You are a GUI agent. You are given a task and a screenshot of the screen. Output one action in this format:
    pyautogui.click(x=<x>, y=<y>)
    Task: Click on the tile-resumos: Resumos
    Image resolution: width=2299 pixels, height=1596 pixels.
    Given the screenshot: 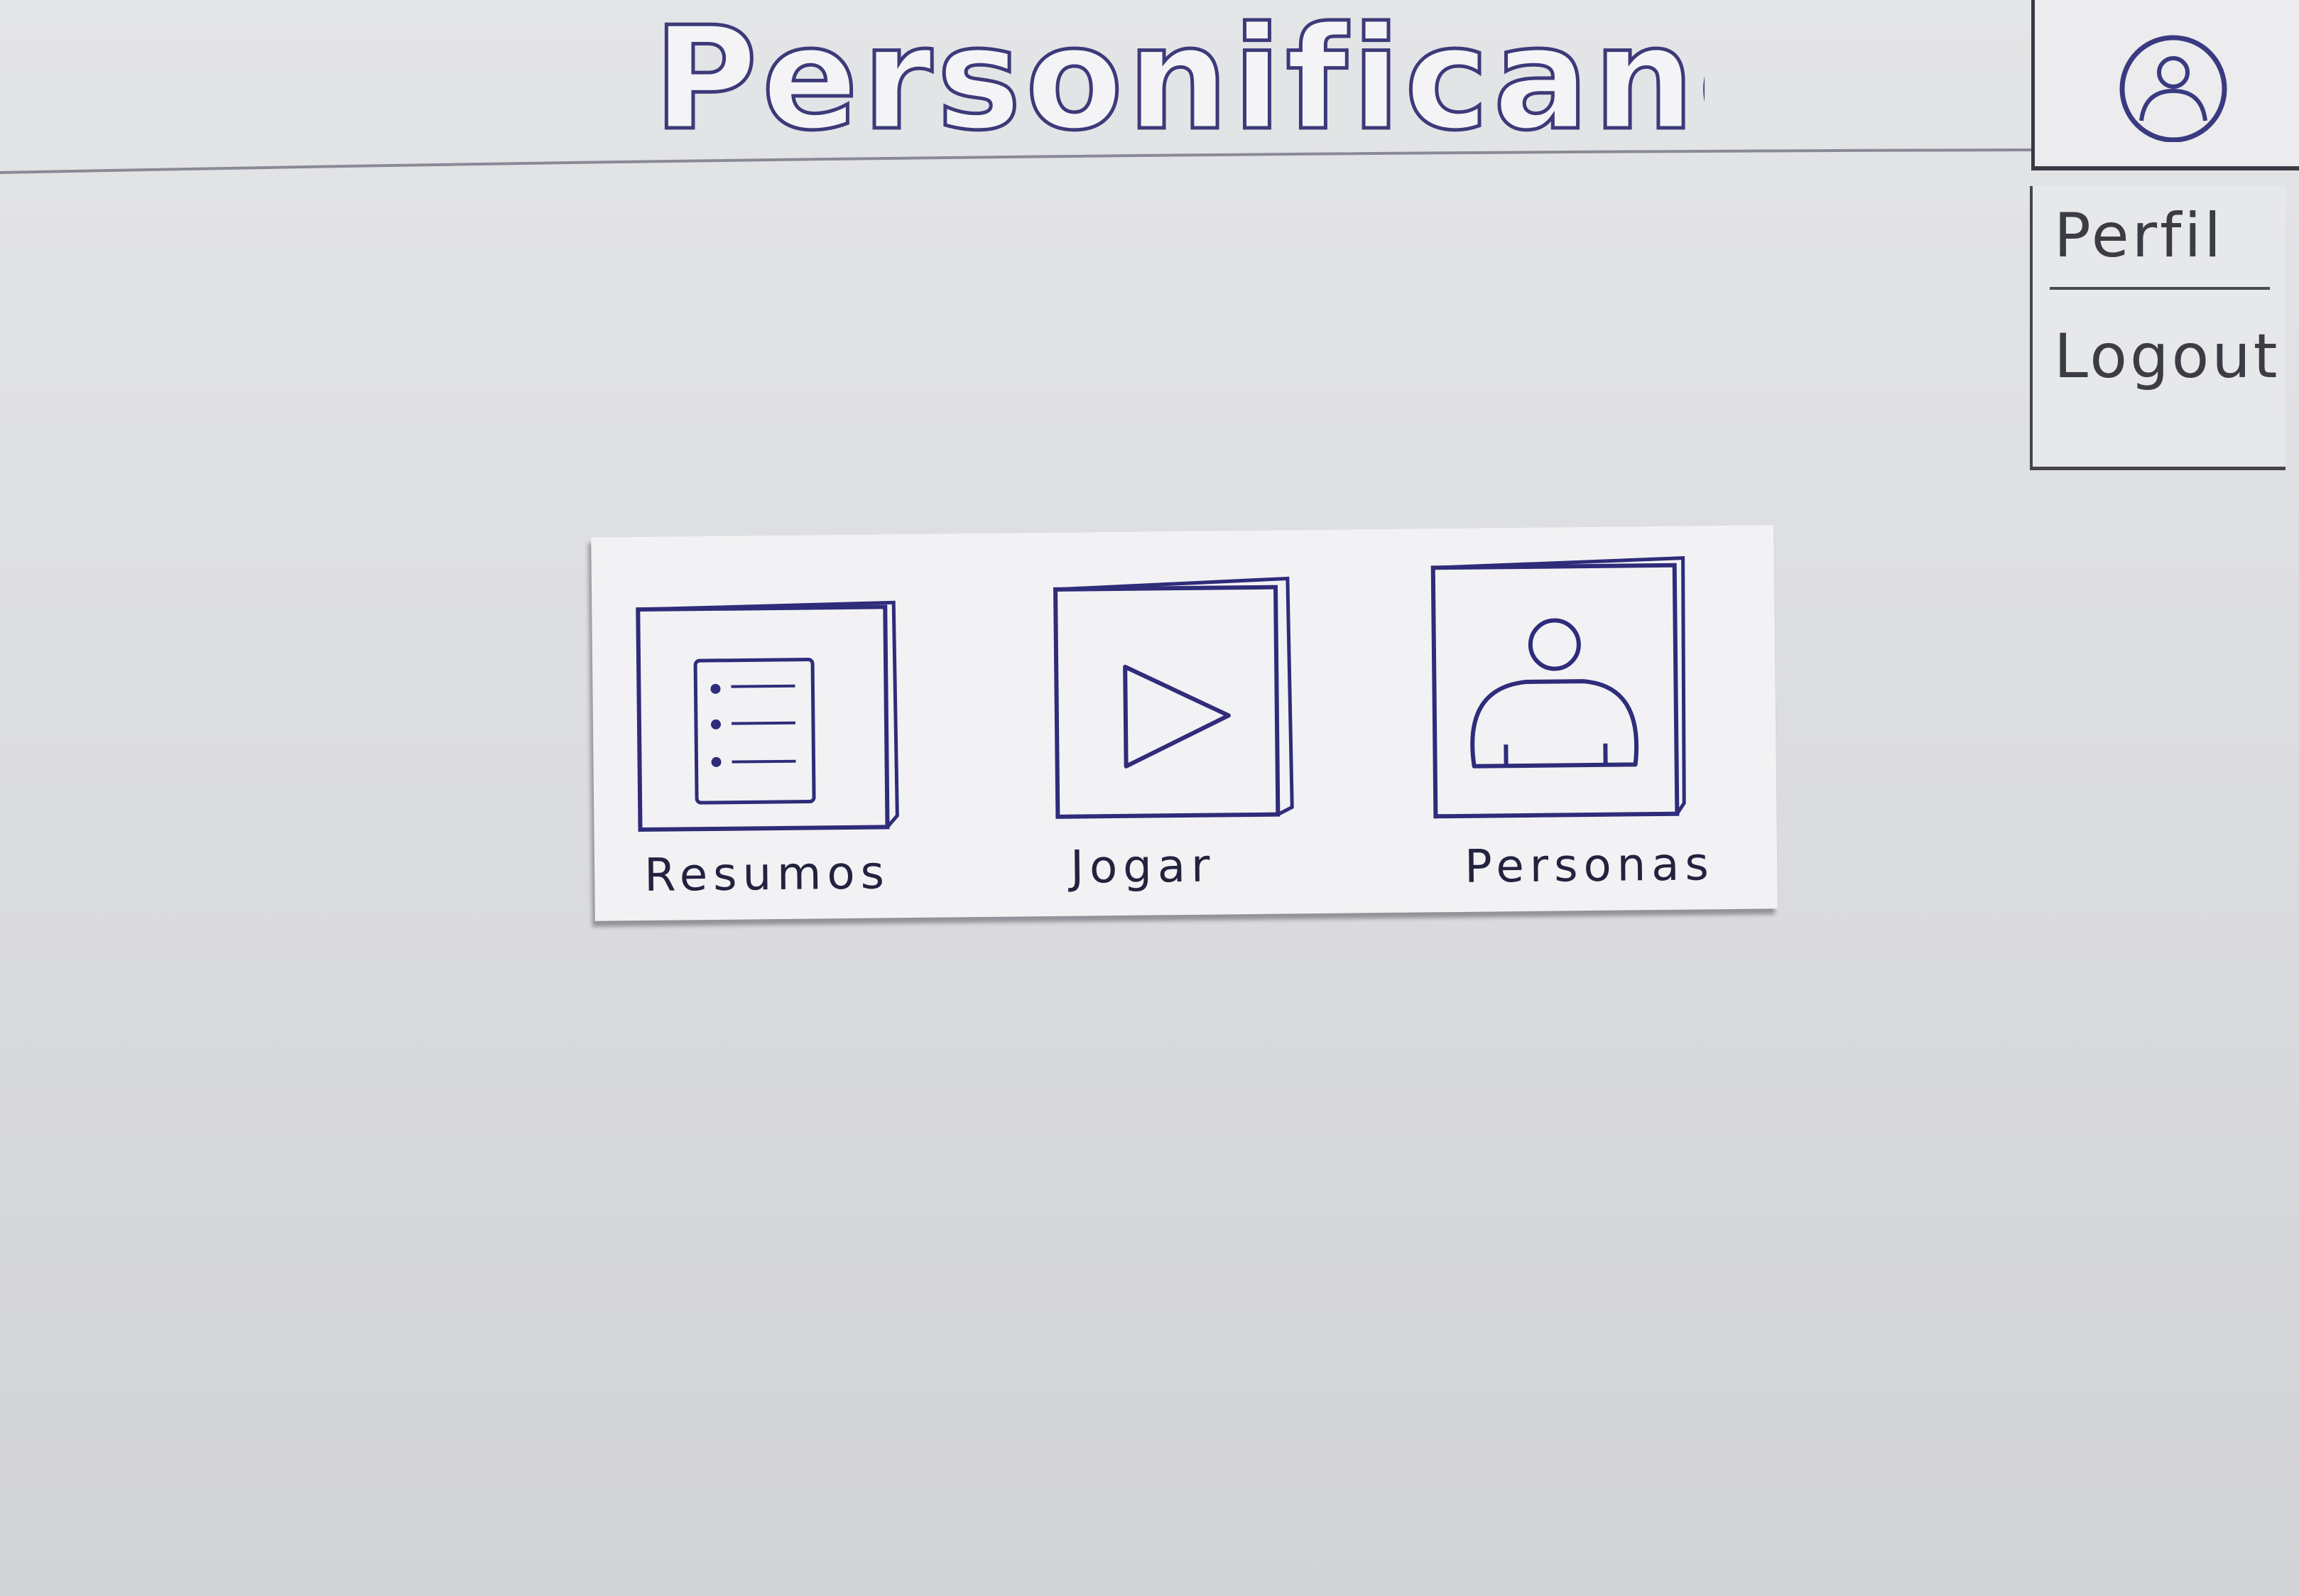 What is the action you would take?
    pyautogui.click(x=767, y=750)
    